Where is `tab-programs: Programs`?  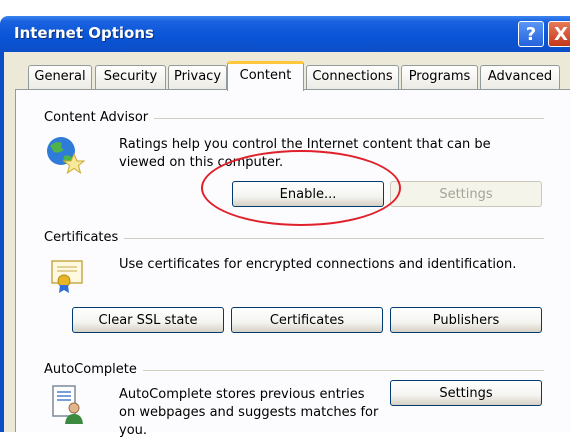
tab-programs: Programs is located at coordinates (439, 77).